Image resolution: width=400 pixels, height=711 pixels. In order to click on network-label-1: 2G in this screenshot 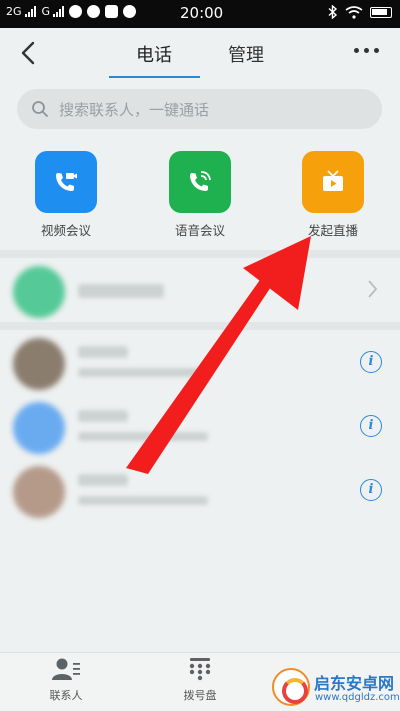, I will do `click(14, 11)`.